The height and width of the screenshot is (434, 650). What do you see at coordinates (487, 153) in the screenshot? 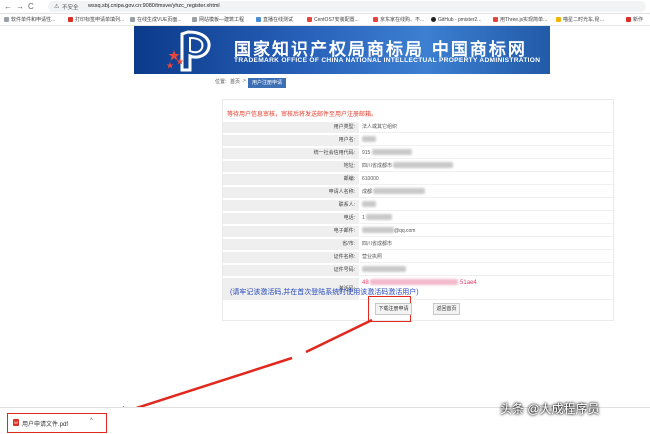
I see `row-value: 915` at bounding box center [487, 153].